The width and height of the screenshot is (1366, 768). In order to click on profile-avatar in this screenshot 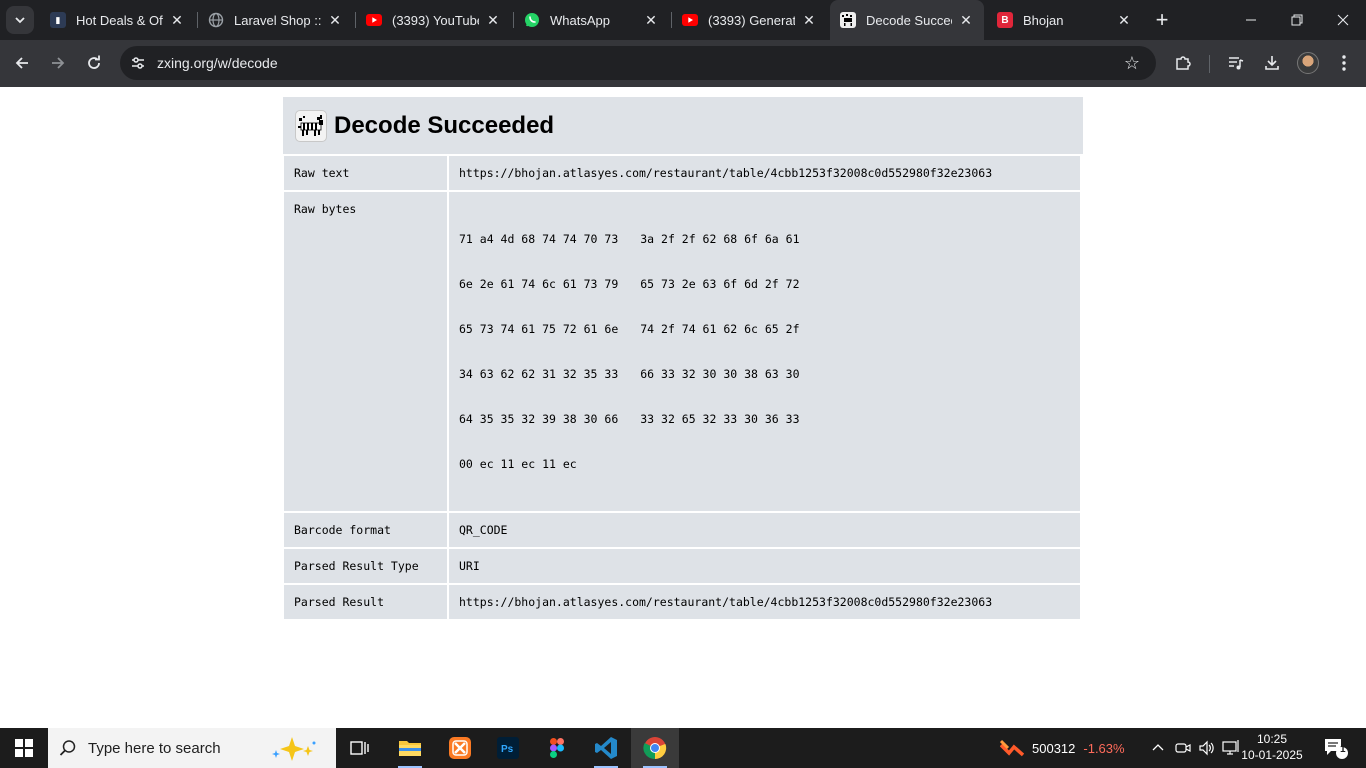, I will do `click(1308, 63)`.